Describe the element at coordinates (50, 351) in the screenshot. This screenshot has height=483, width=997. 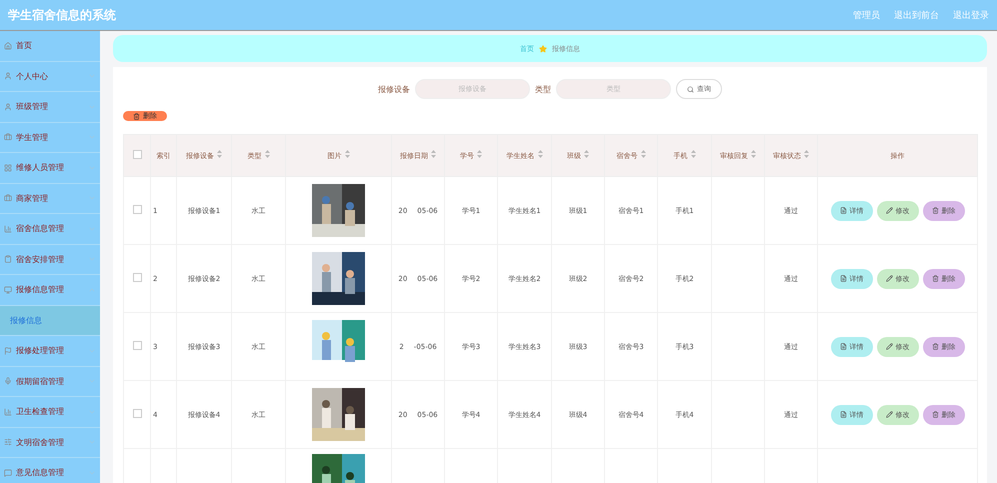
I see `sidebar-item: 报修处理管理` at that location.